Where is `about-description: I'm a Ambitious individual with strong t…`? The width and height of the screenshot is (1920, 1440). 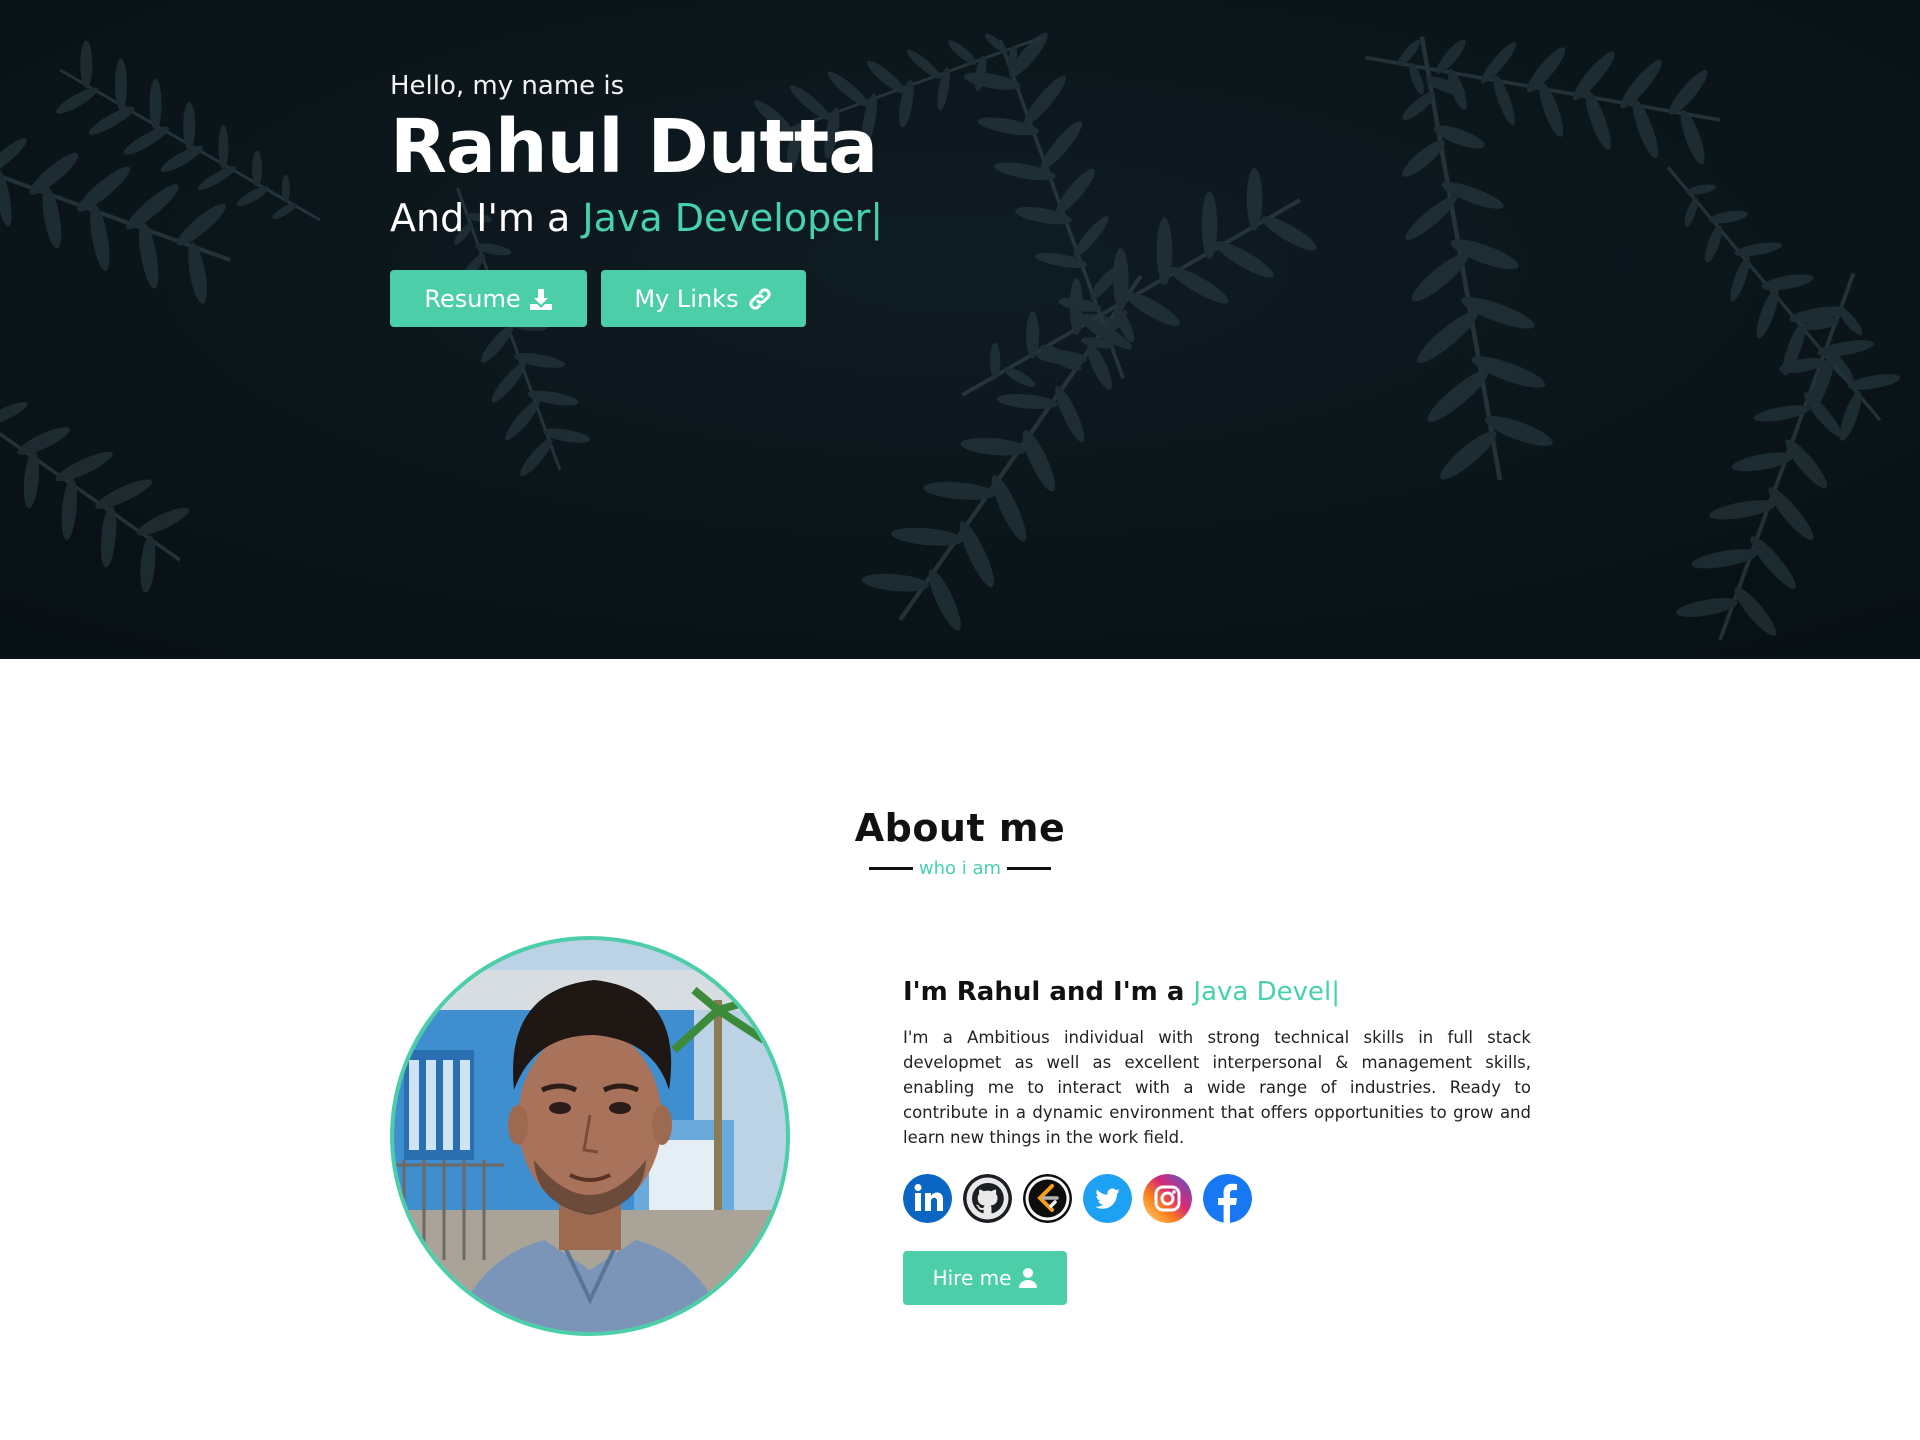 about-description: I'm a Ambitious individual with strong t… is located at coordinates (1217, 1087).